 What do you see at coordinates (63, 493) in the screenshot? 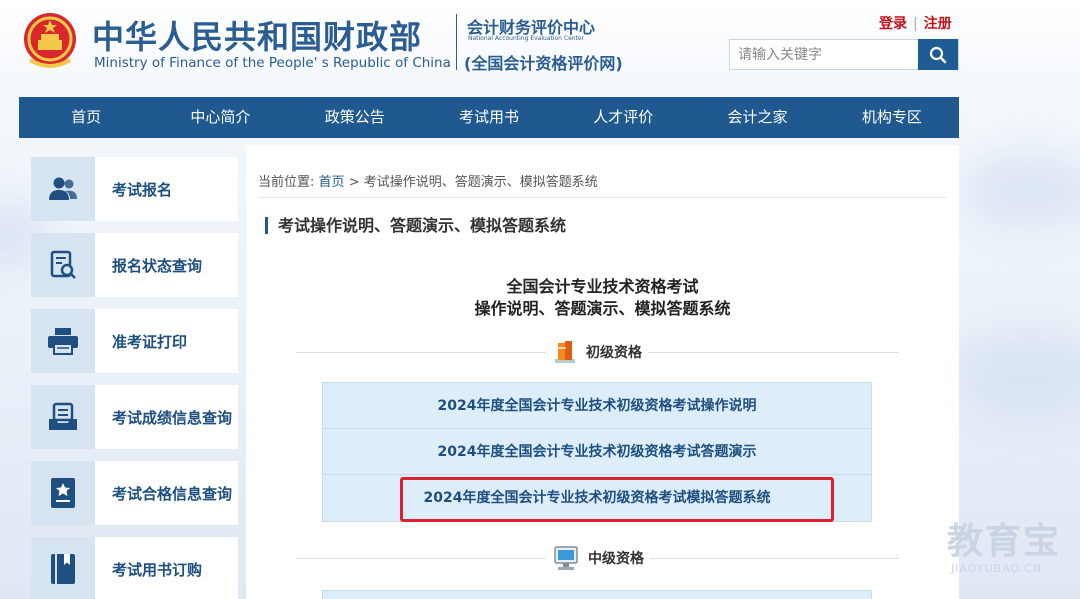
I see `certificate-icon` at bounding box center [63, 493].